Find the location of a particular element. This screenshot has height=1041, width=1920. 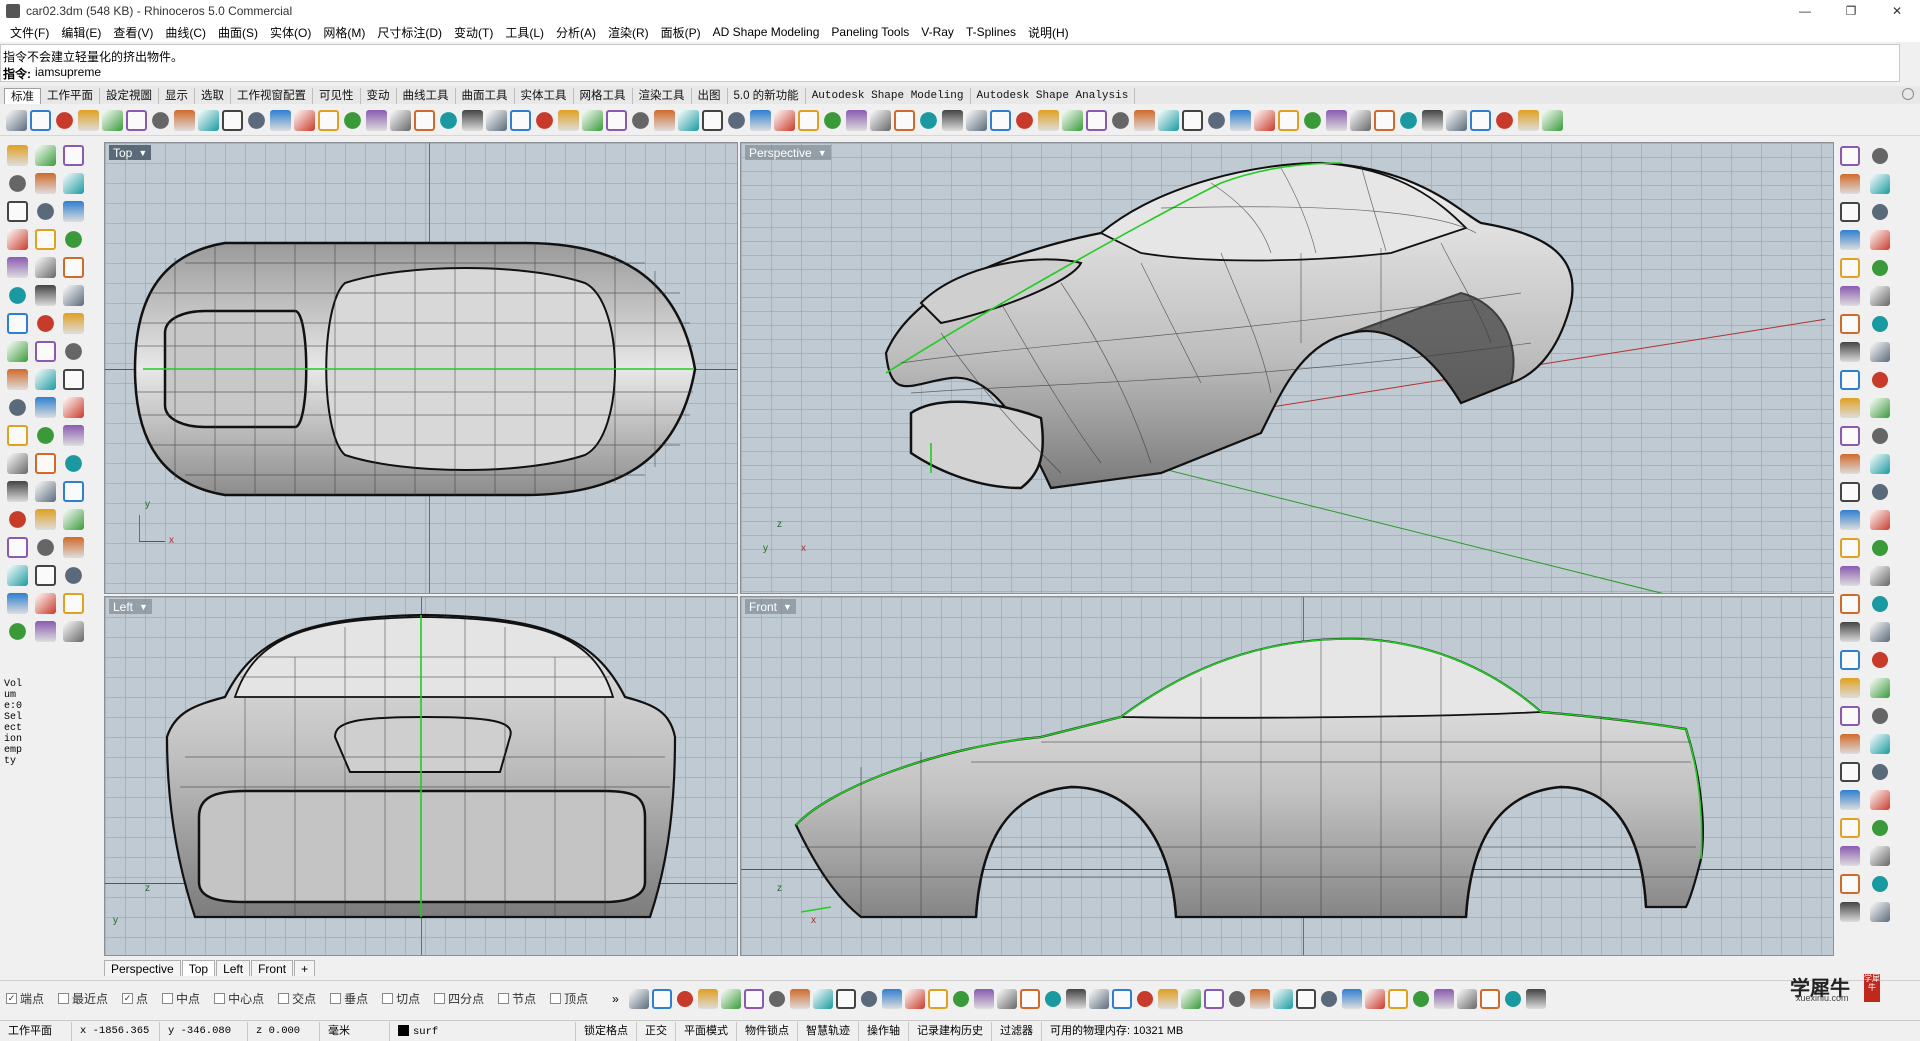

tab-autodesk-shape-analysis: Autodesk Shape Analysis is located at coordinates (1053, 96).